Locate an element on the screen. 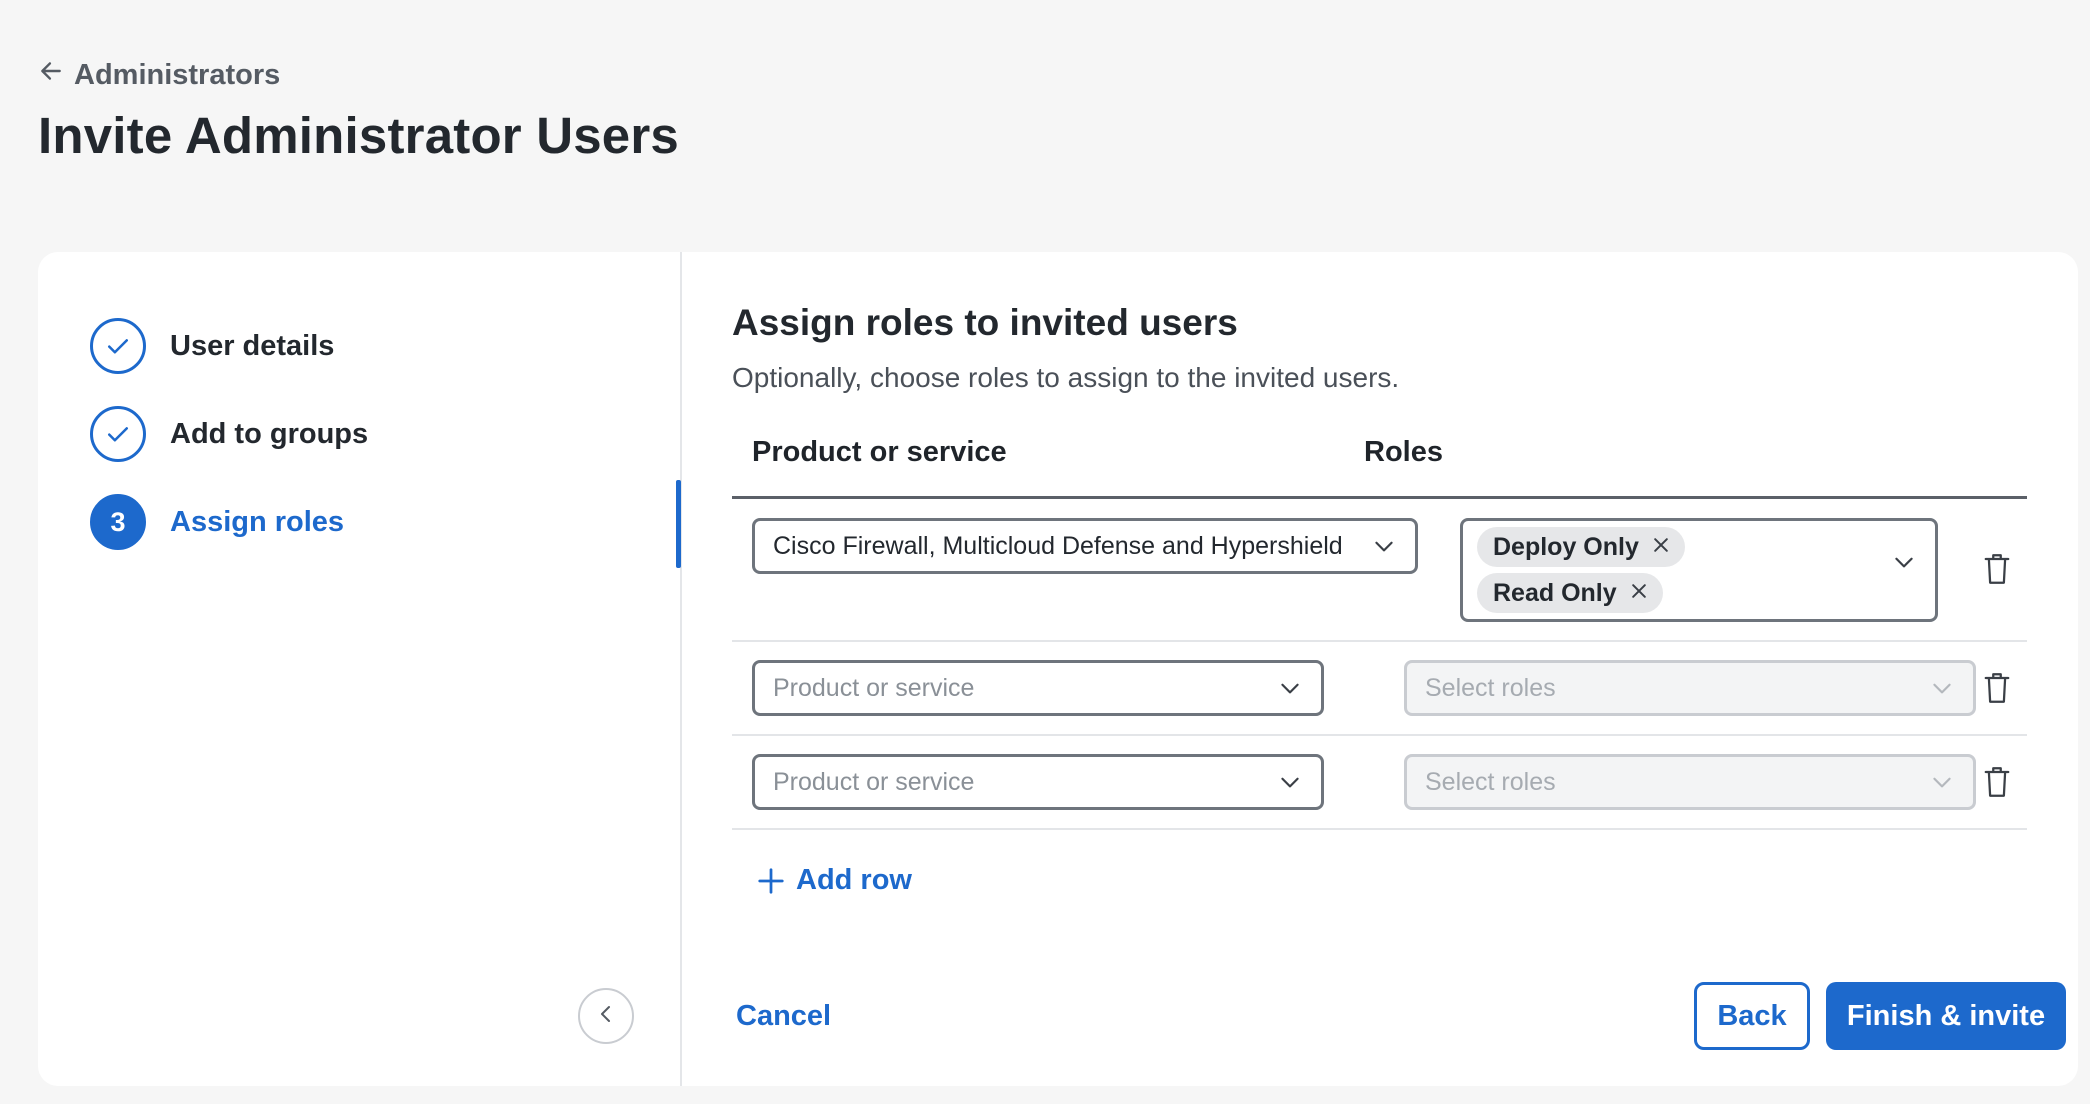 The image size is (2090, 1104). step-assign-roles: 3 Assign roles is located at coordinates (217, 522).